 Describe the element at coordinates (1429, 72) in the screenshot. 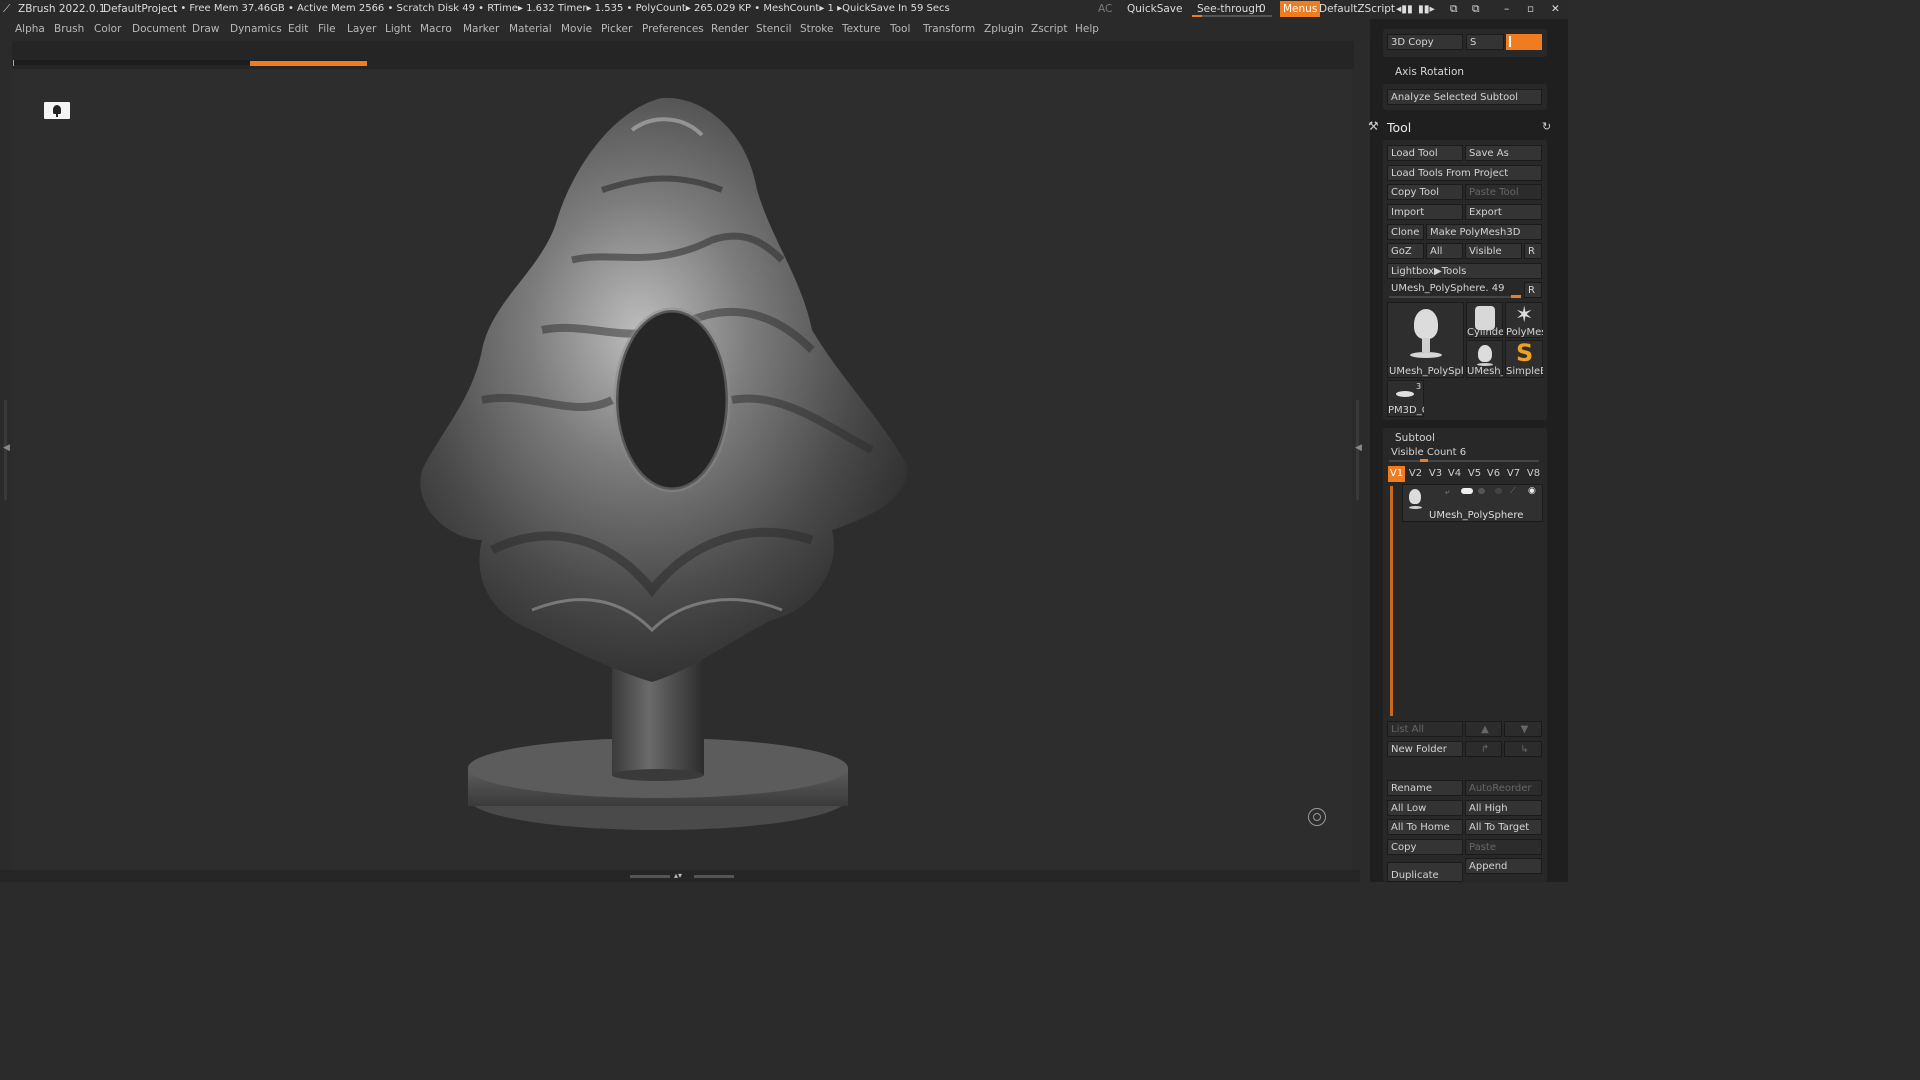

I see `axis-rotation-label: Axis Rotation` at that location.